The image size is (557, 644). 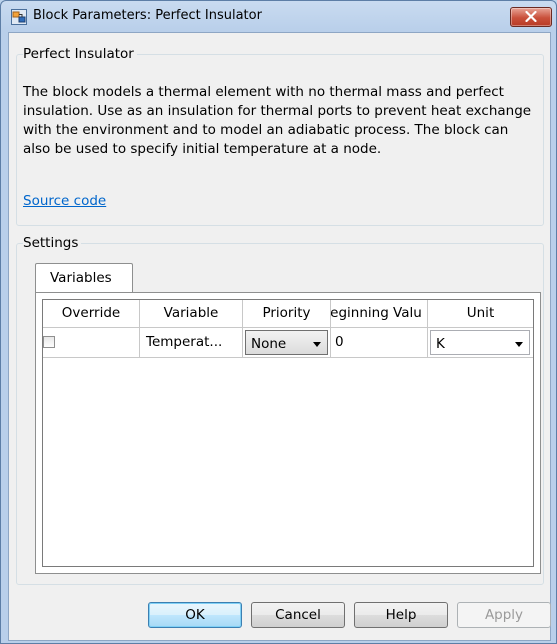 What do you see at coordinates (379, 343) in the screenshot?
I see `table-row-beginning-value-cell: 0` at bounding box center [379, 343].